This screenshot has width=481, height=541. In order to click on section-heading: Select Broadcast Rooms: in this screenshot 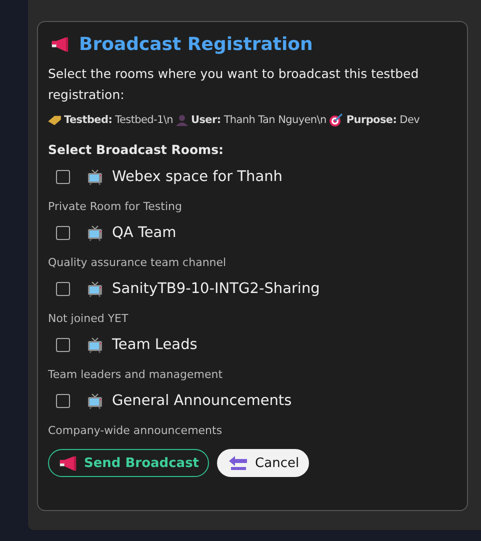, I will do `click(136, 149)`.